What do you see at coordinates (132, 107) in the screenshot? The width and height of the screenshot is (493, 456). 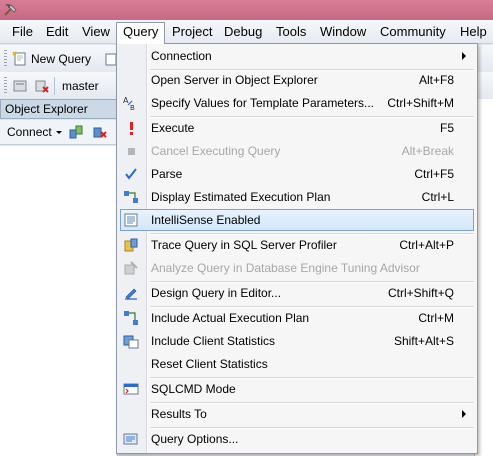 I see `svg-text: B` at bounding box center [132, 107].